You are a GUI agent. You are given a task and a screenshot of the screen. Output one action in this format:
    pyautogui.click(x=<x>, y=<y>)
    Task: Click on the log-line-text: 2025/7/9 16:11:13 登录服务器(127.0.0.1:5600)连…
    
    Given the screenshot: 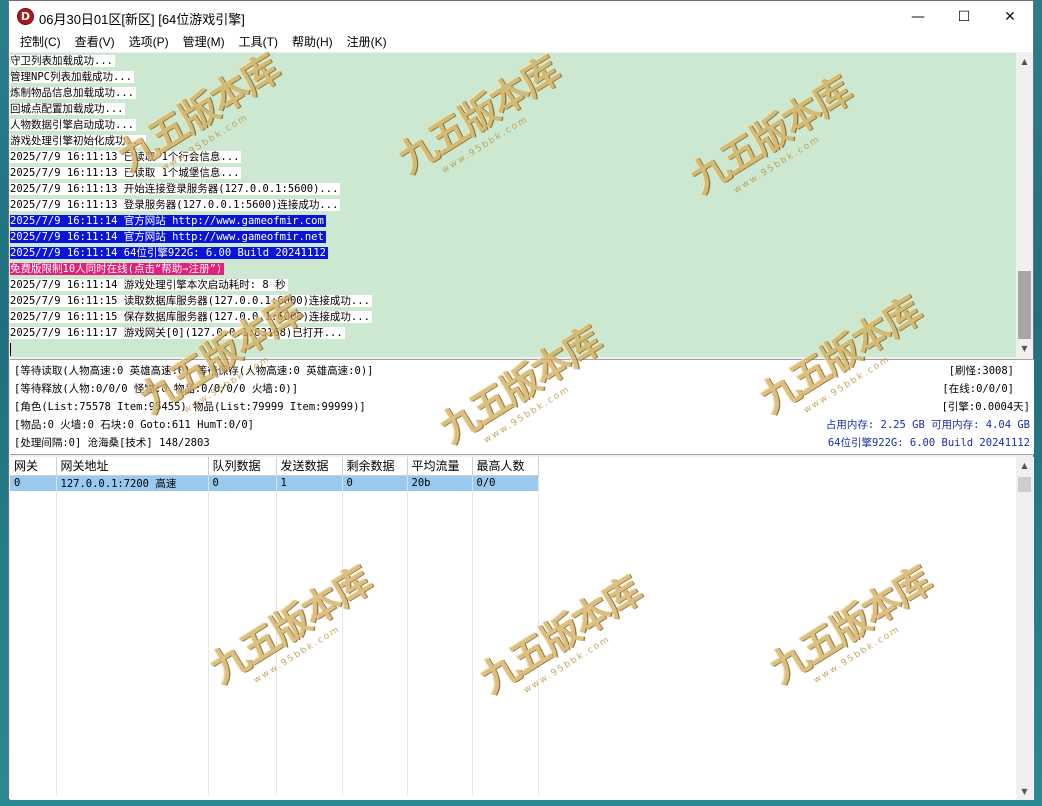 What is the action you would take?
    pyautogui.click(x=175, y=205)
    